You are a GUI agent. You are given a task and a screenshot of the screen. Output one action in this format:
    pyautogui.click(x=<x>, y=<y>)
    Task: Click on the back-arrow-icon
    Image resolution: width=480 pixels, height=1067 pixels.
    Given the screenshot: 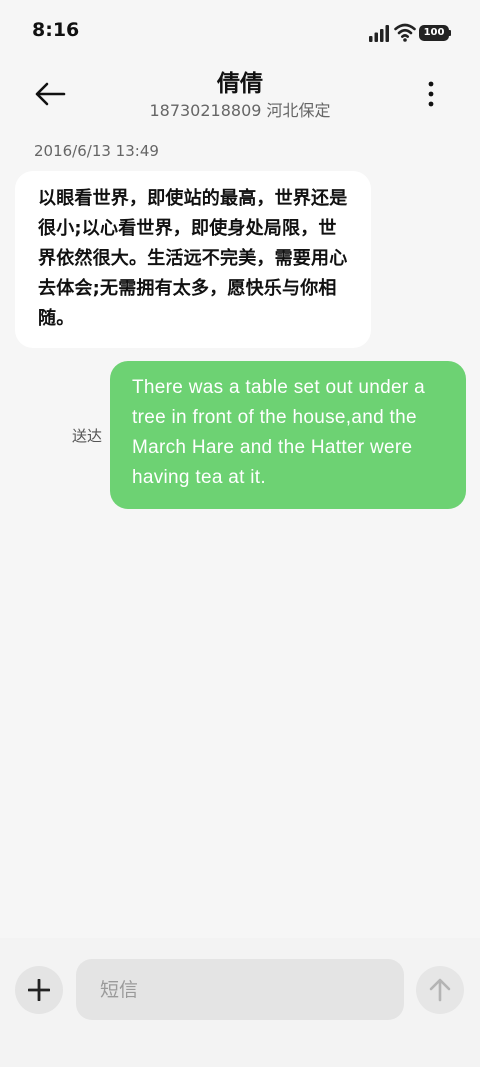 What is the action you would take?
    pyautogui.click(x=50, y=94)
    